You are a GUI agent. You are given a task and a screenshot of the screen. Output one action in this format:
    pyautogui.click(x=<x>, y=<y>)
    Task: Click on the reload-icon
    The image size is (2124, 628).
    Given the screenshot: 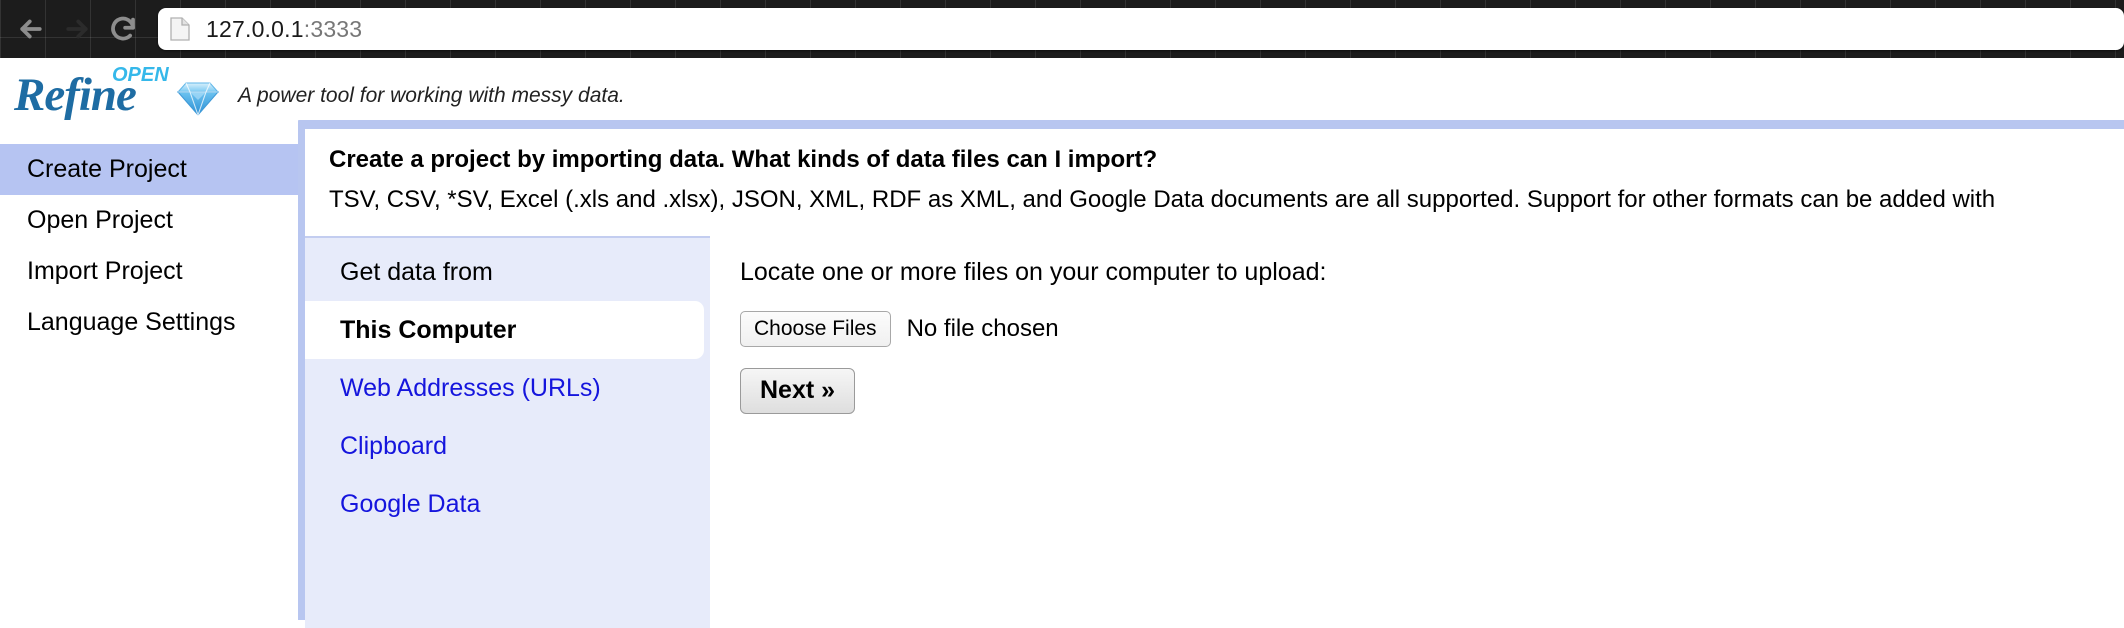 What is the action you would take?
    pyautogui.click(x=123, y=29)
    